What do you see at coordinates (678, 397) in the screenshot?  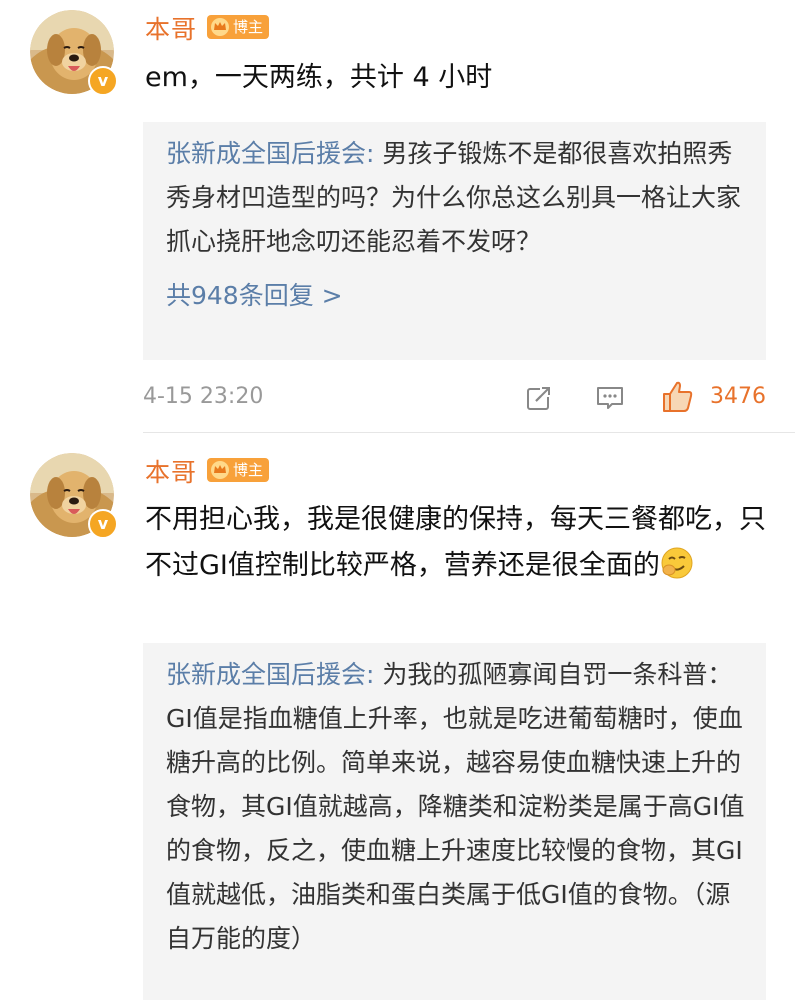 I see `like-icon` at bounding box center [678, 397].